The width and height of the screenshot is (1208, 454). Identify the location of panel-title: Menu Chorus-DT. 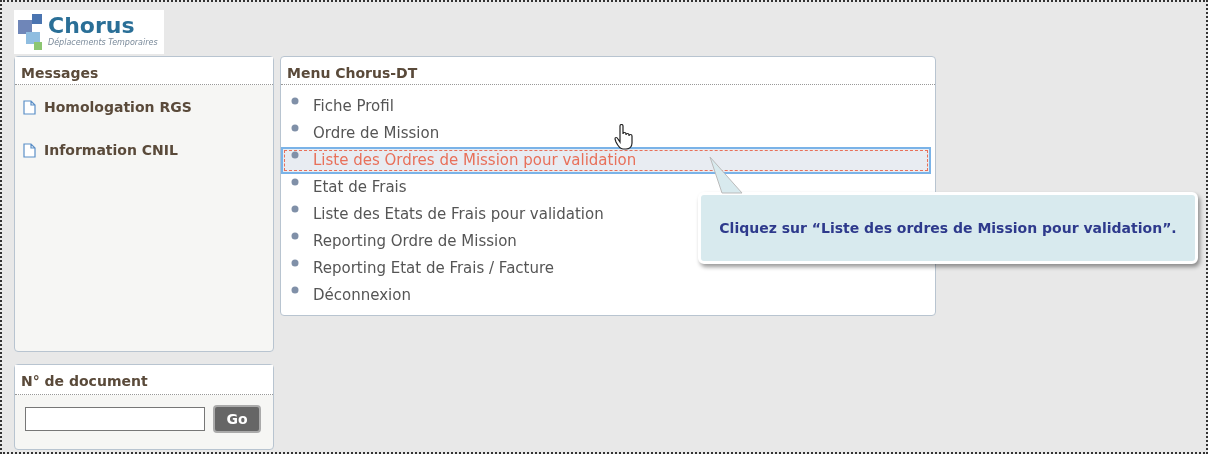
(608, 71).